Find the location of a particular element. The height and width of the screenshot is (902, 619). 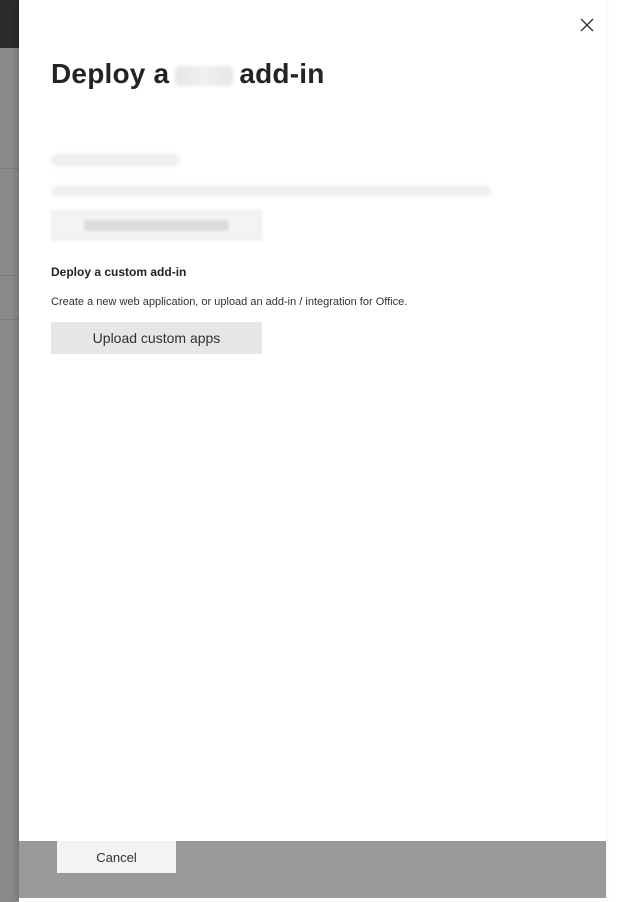

panel-title-suffix: add-in is located at coordinates (282, 73).